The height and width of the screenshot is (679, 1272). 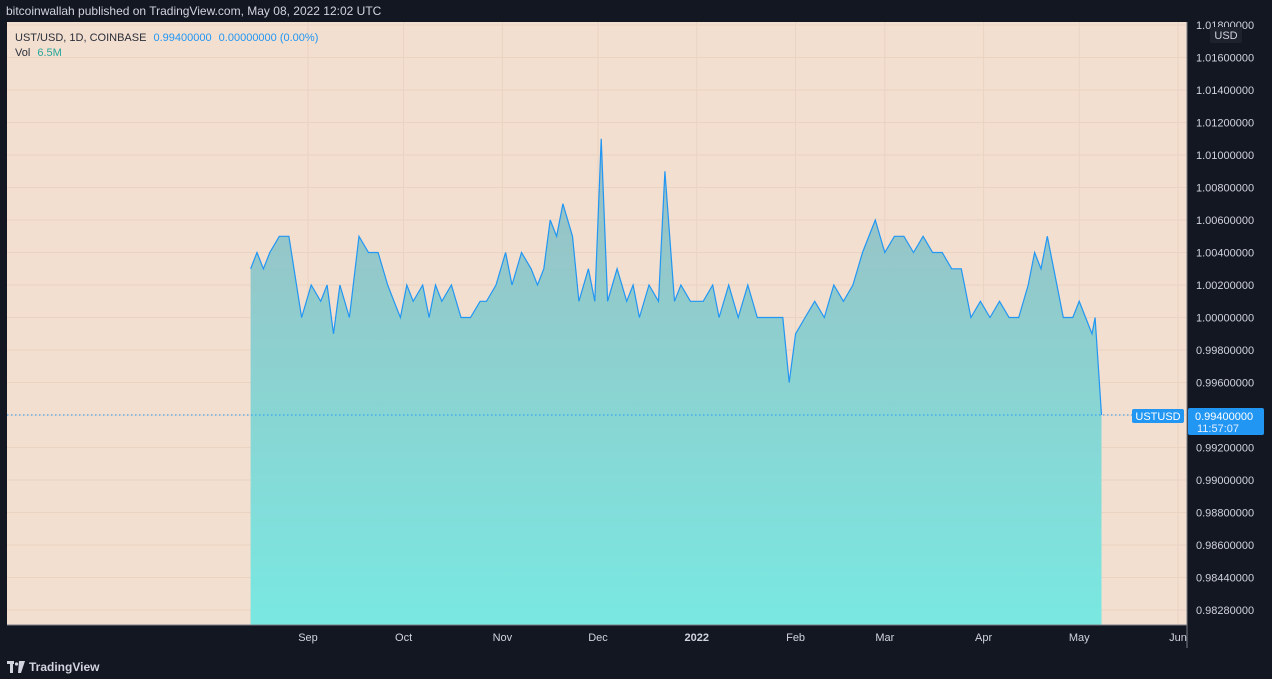 What do you see at coordinates (1225, 579) in the screenshot?
I see `price-tick-label: 0.98440000` at bounding box center [1225, 579].